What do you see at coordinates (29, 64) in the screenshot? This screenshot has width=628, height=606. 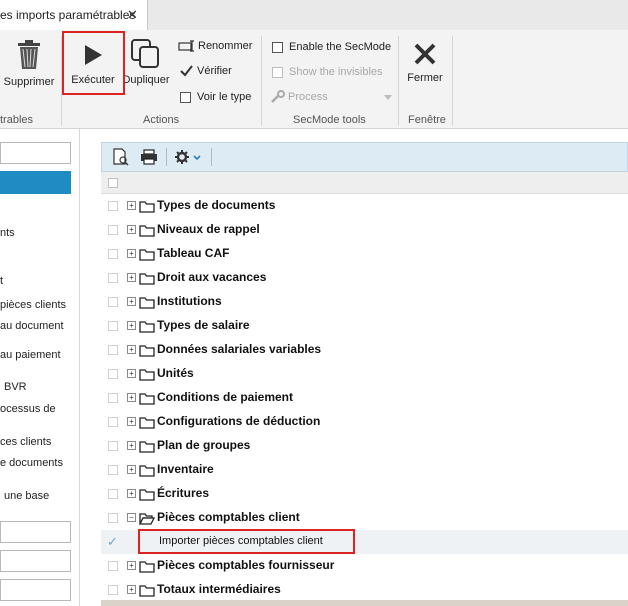 I see `delete-button: Supprimer` at bounding box center [29, 64].